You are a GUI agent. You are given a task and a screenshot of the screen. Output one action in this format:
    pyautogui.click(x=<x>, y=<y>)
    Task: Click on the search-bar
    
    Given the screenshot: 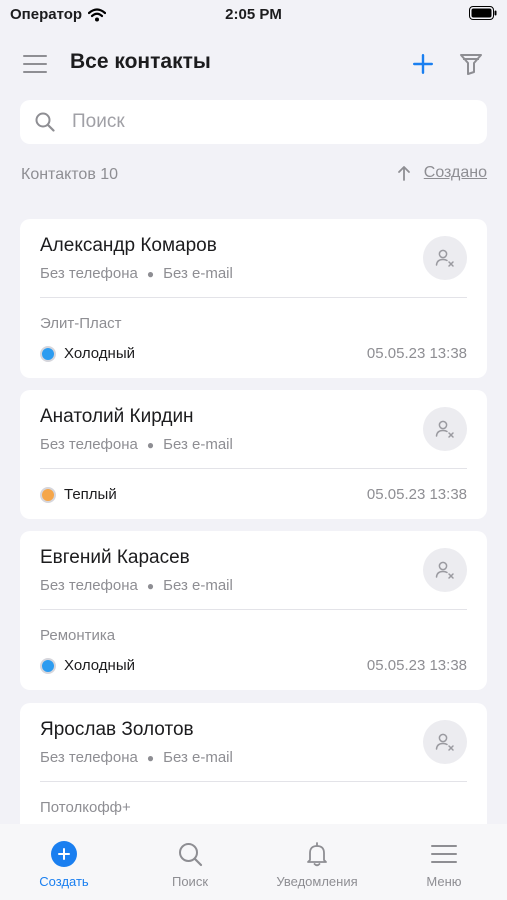 What is the action you would take?
    pyautogui.click(x=253, y=122)
    